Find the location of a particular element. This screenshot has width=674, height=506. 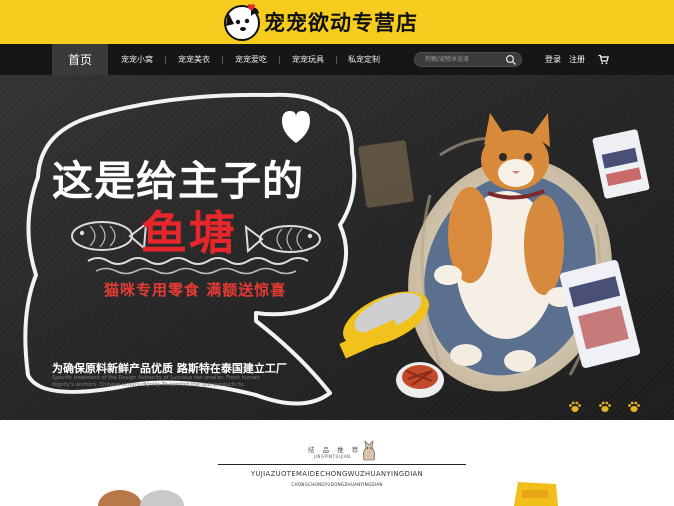

nav-item-clothes: 宠宠美衣 is located at coordinates (194, 59).